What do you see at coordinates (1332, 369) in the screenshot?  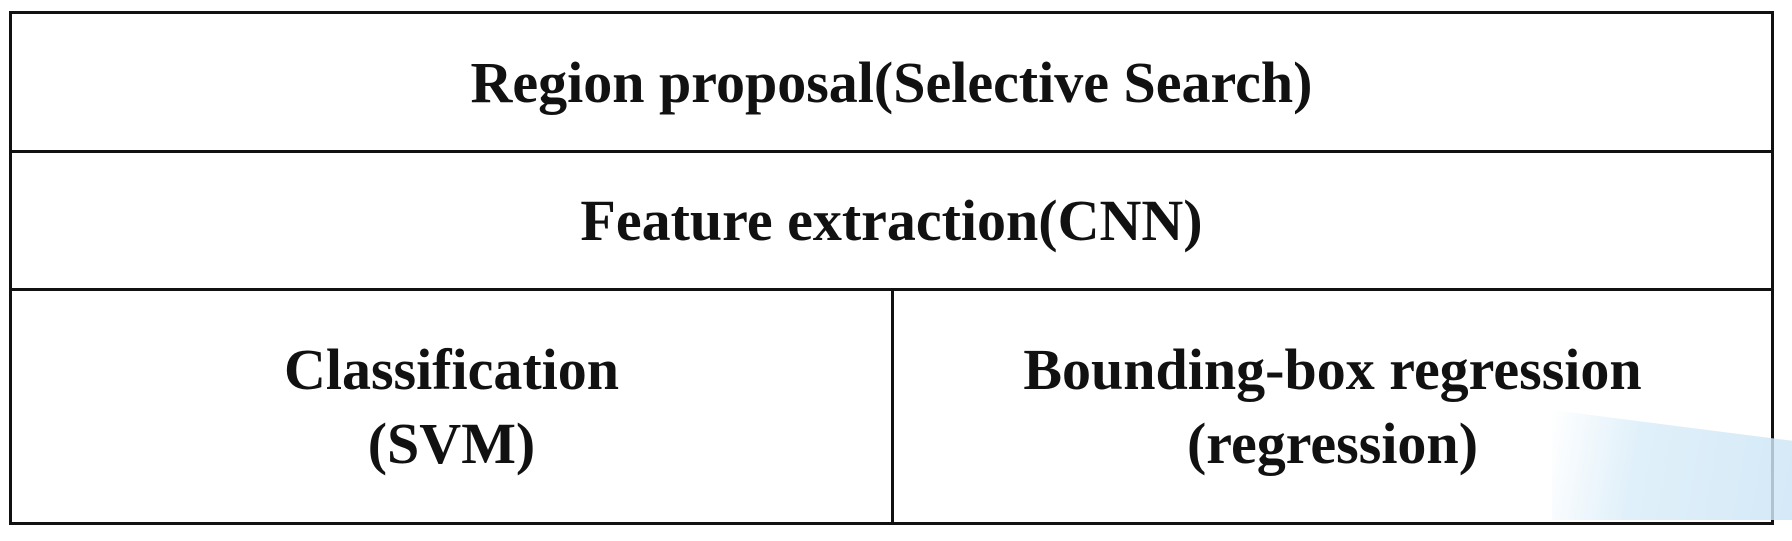 I see `bbox-regression-title: Bounding-box regression` at bounding box center [1332, 369].